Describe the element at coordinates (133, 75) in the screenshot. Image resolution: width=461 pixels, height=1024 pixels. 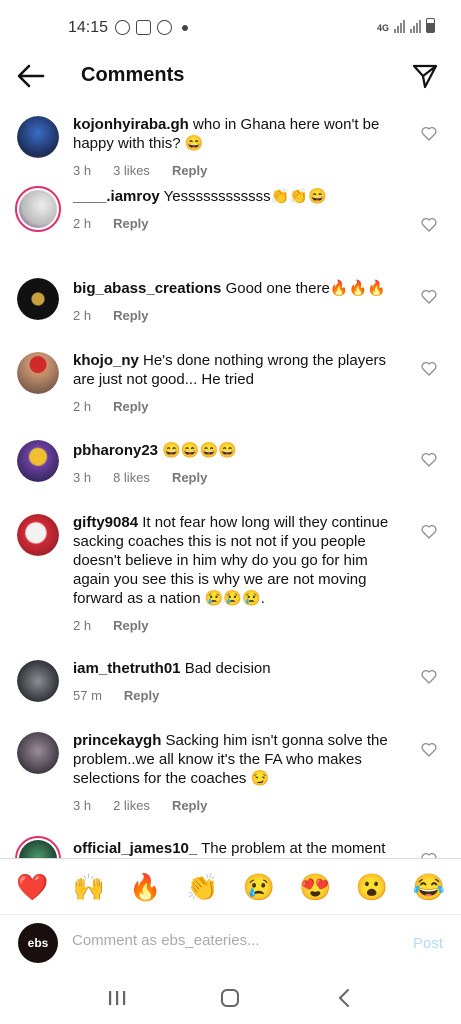
I see `page-title: Comments` at that location.